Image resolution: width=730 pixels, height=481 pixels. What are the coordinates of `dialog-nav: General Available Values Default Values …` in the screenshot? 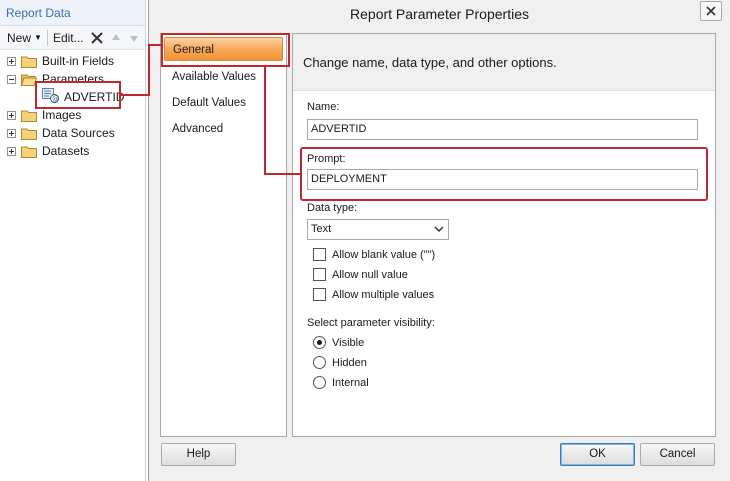 It's located at (223, 235).